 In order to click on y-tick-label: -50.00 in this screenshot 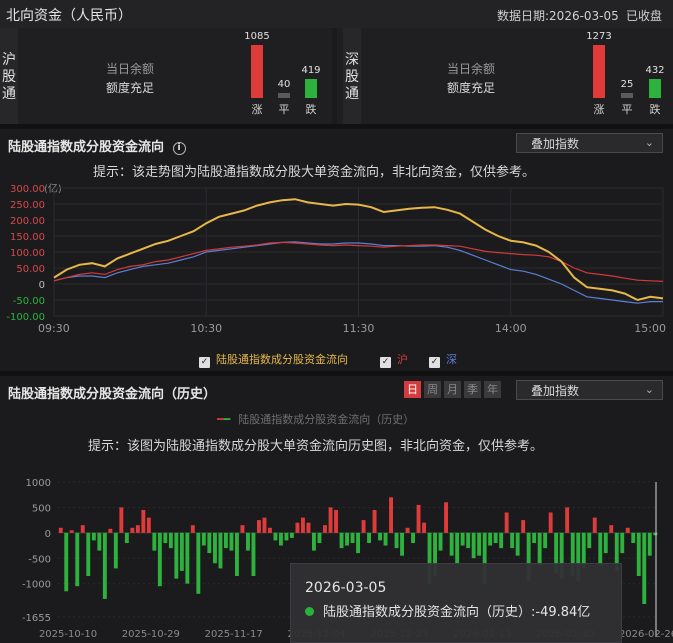, I will do `click(29, 301)`.